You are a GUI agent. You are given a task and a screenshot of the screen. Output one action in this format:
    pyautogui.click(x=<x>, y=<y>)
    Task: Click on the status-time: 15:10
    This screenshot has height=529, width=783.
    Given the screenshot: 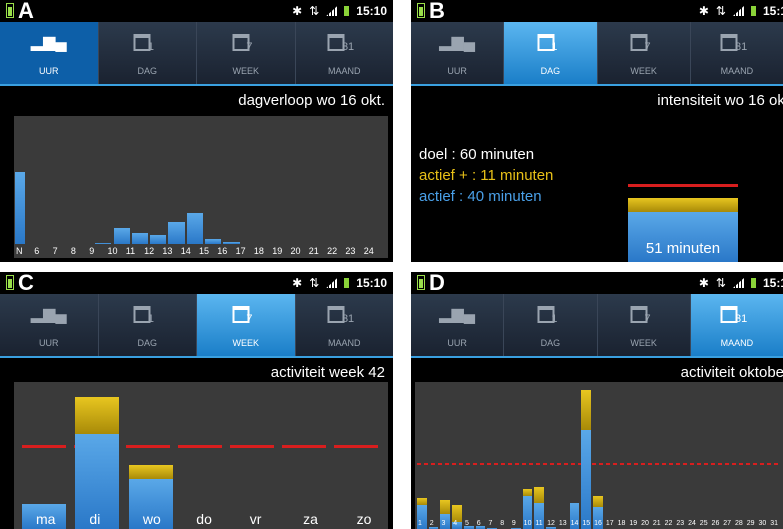 What is the action you would take?
    pyautogui.click(x=371, y=11)
    